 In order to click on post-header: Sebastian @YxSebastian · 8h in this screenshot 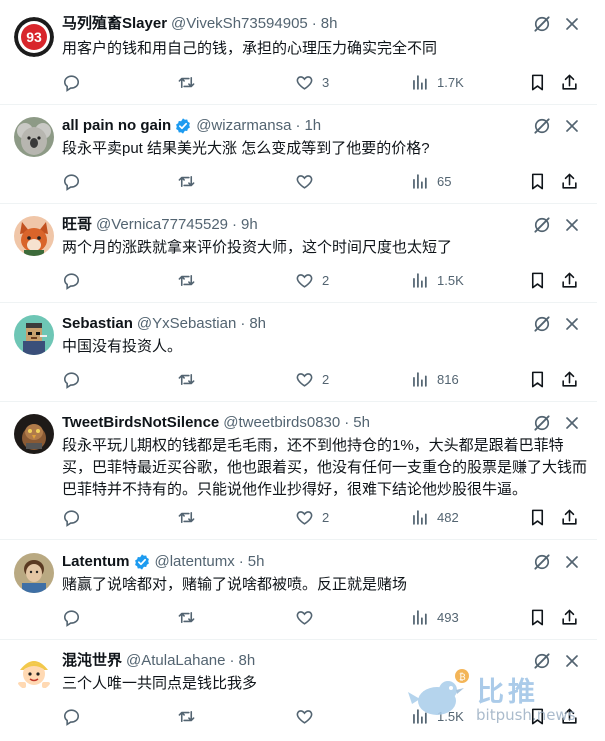, I will do `click(164, 324)`.